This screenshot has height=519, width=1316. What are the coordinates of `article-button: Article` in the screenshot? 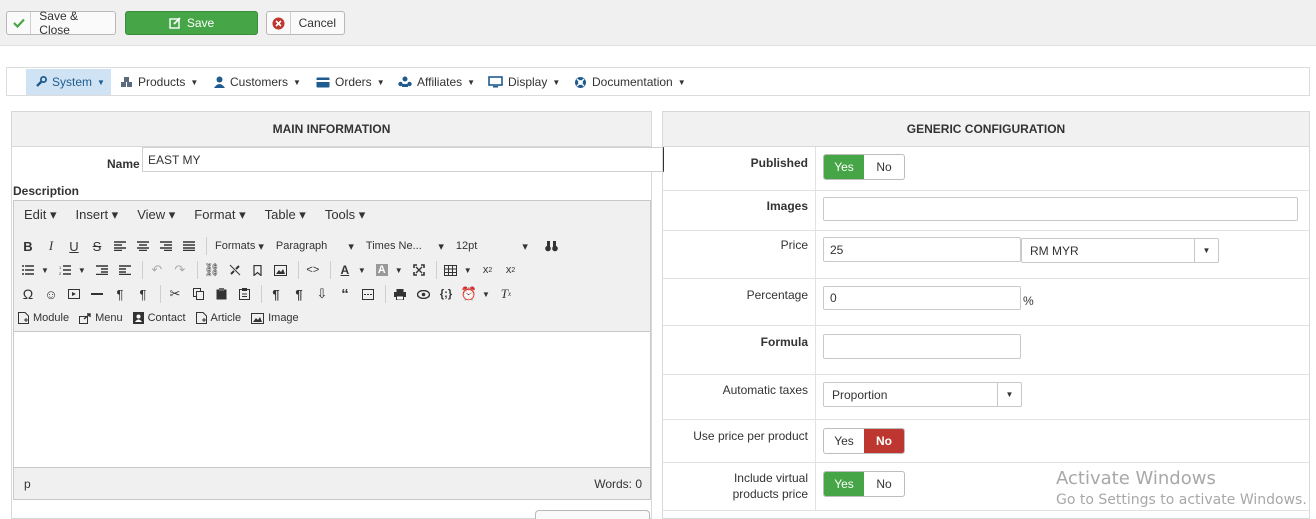 It's located at (218, 318).